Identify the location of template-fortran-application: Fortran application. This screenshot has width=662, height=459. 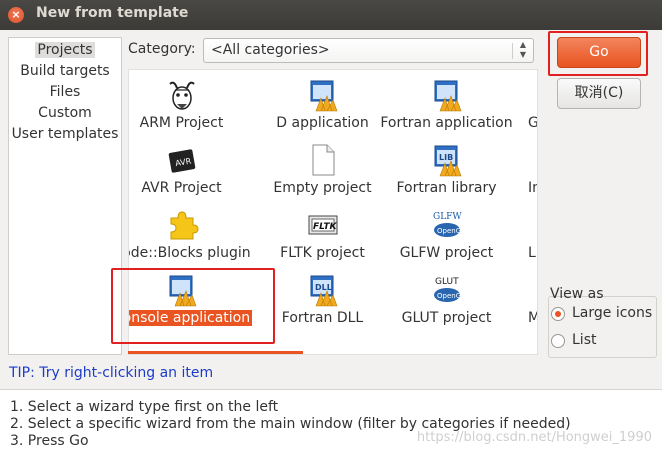
(446, 104).